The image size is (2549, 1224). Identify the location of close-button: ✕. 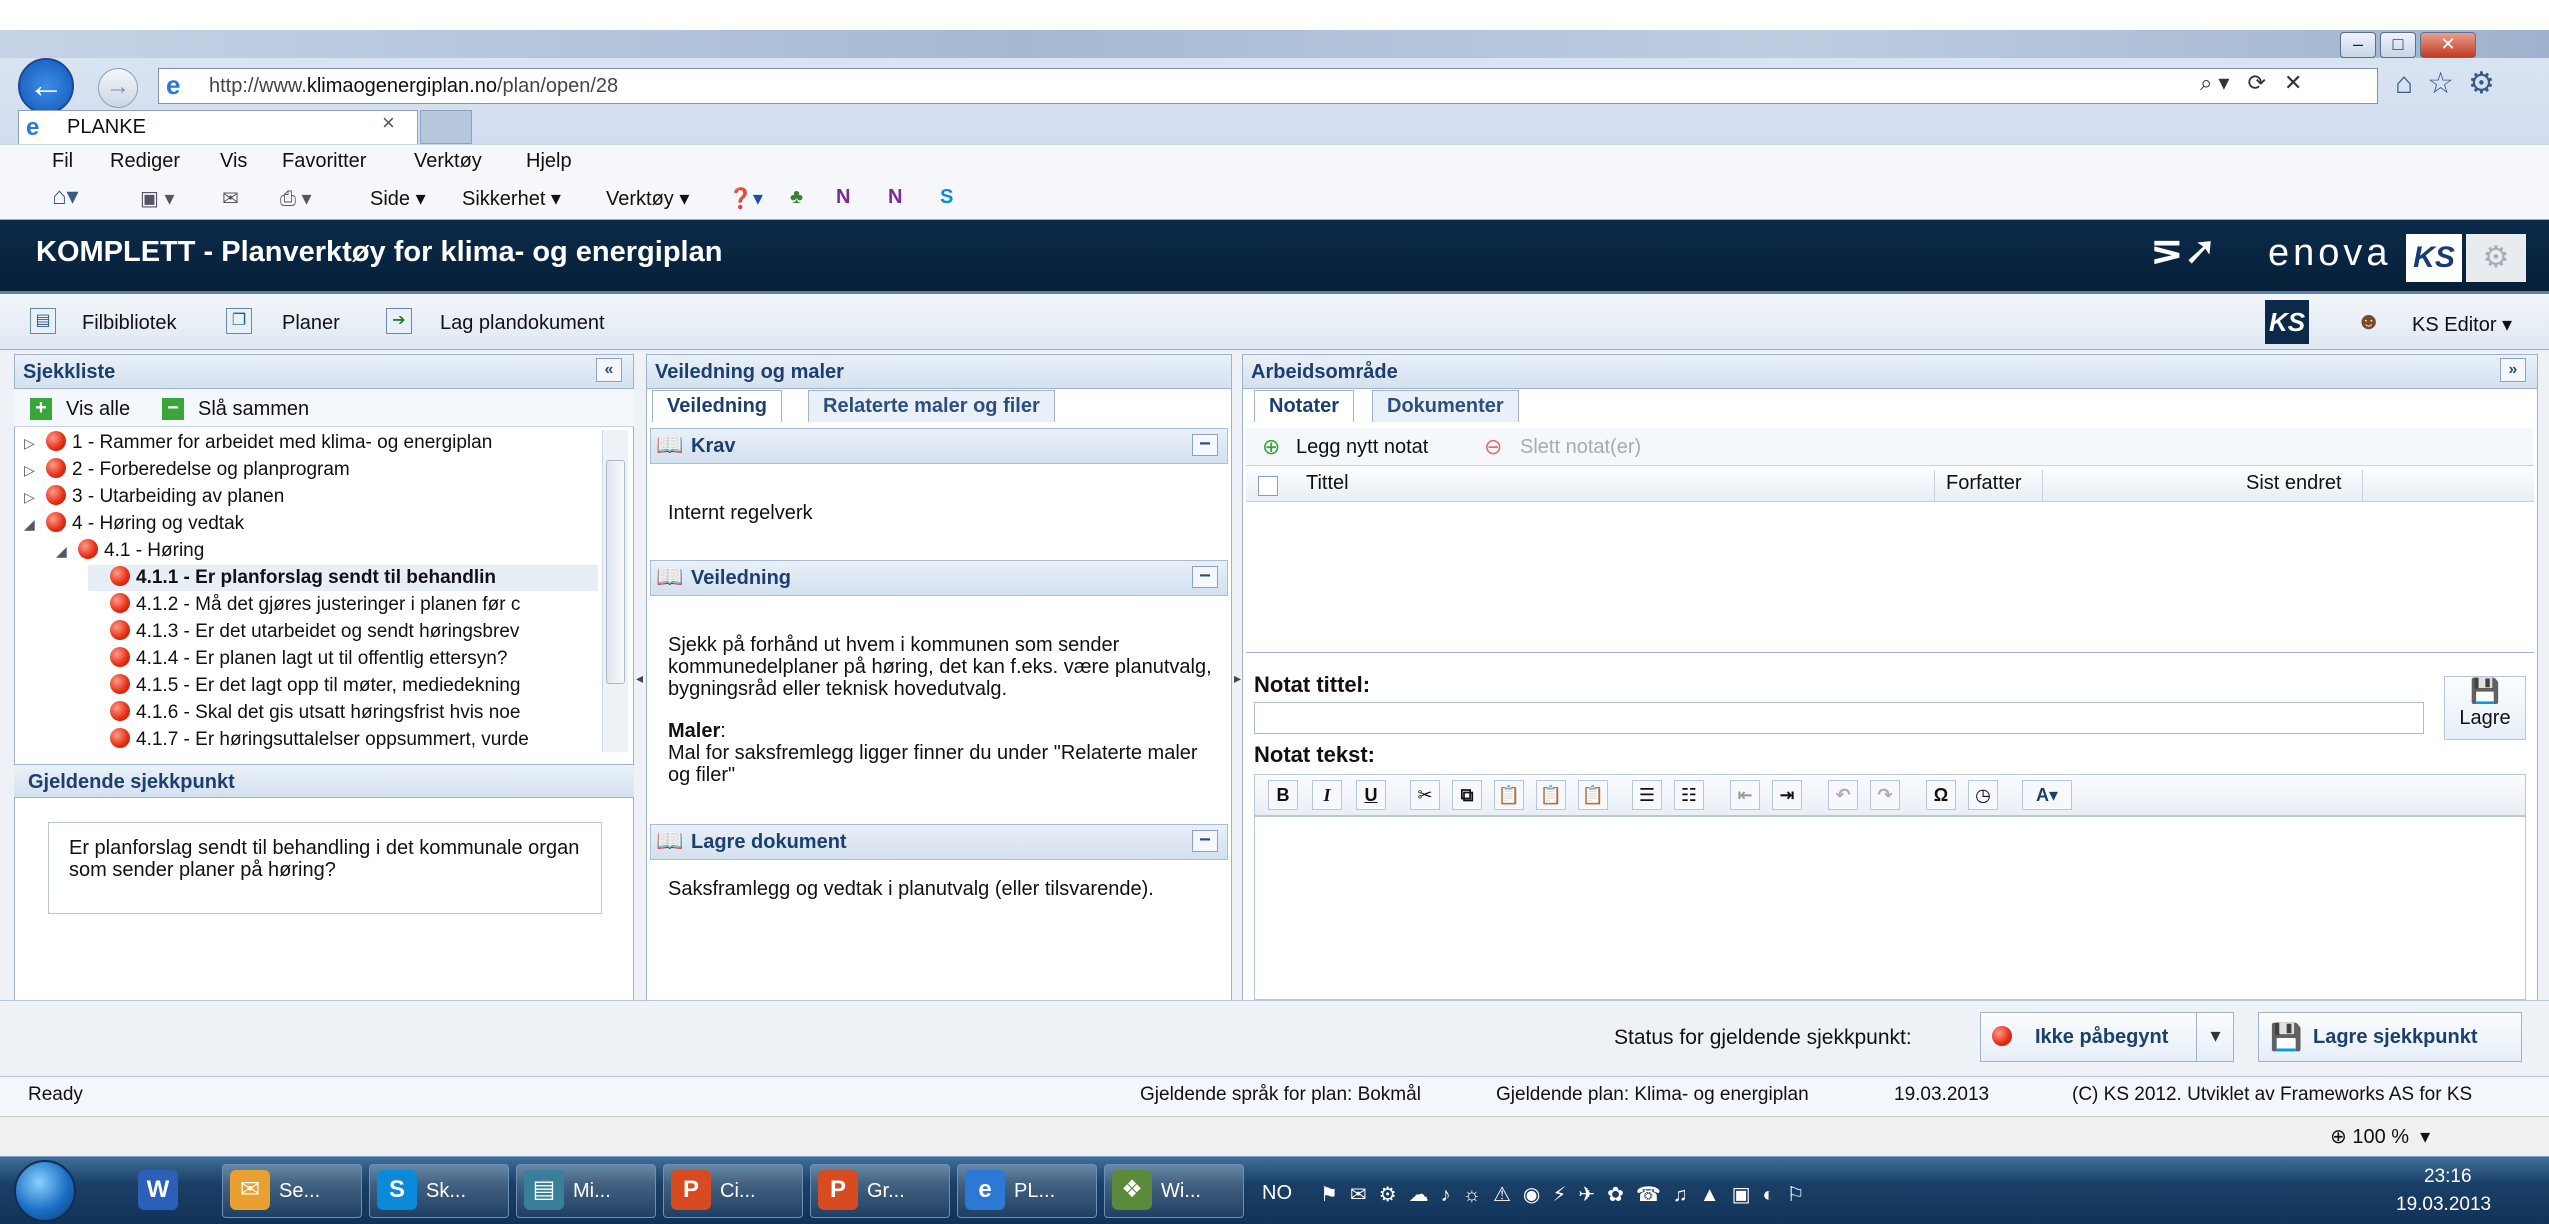
(2448, 45).